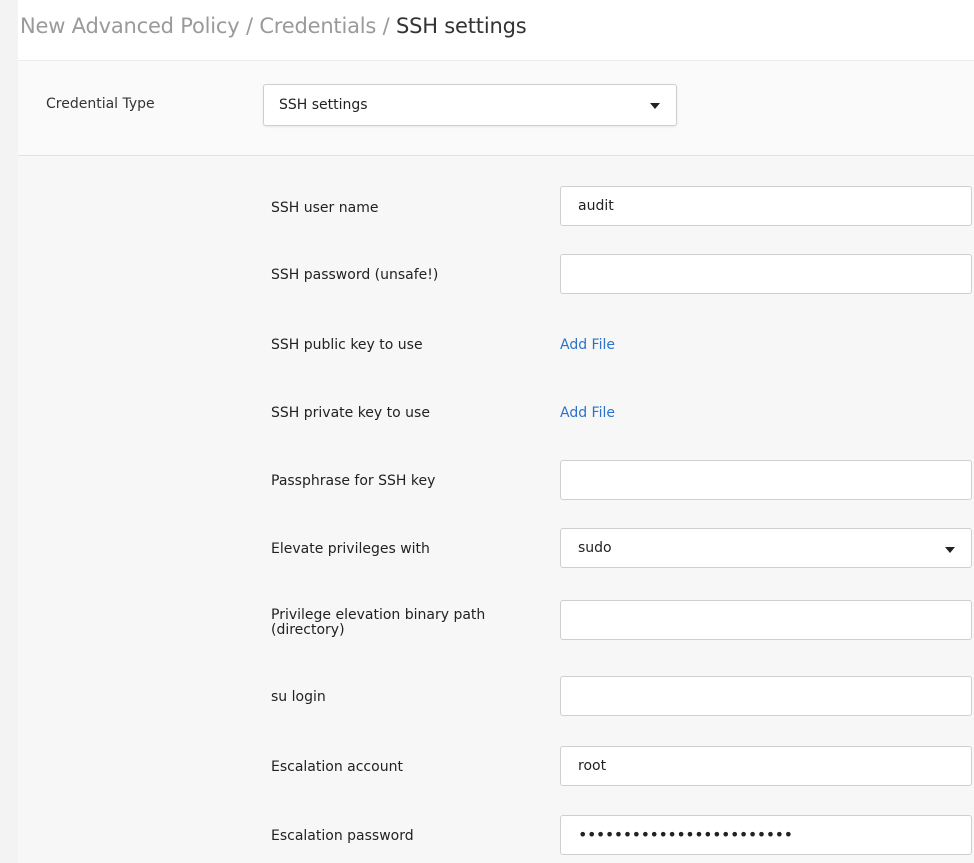  What do you see at coordinates (587, 413) in the screenshot?
I see `ssh-private-key-add-file-link: Add File` at bounding box center [587, 413].